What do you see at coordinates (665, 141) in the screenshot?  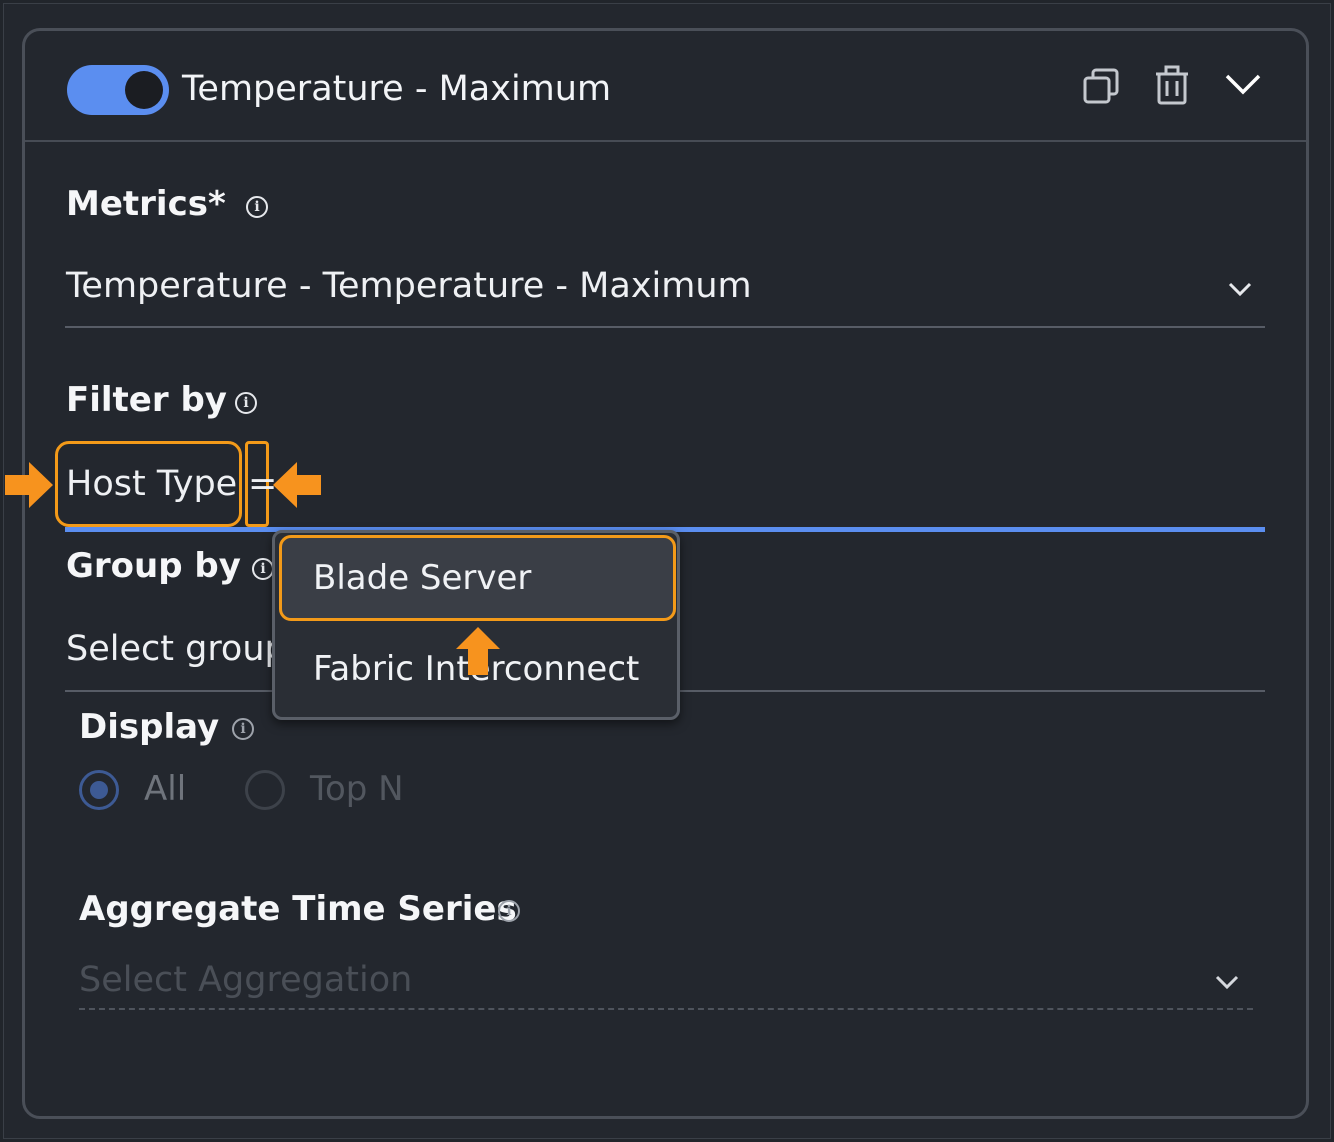 I see `header-divider` at bounding box center [665, 141].